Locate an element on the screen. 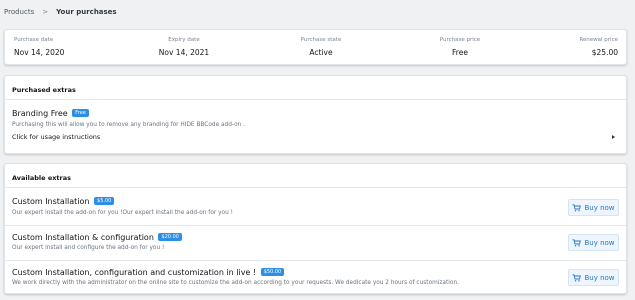 The image size is (635, 300). expiry-date-label: Expiry date is located at coordinates (184, 40).